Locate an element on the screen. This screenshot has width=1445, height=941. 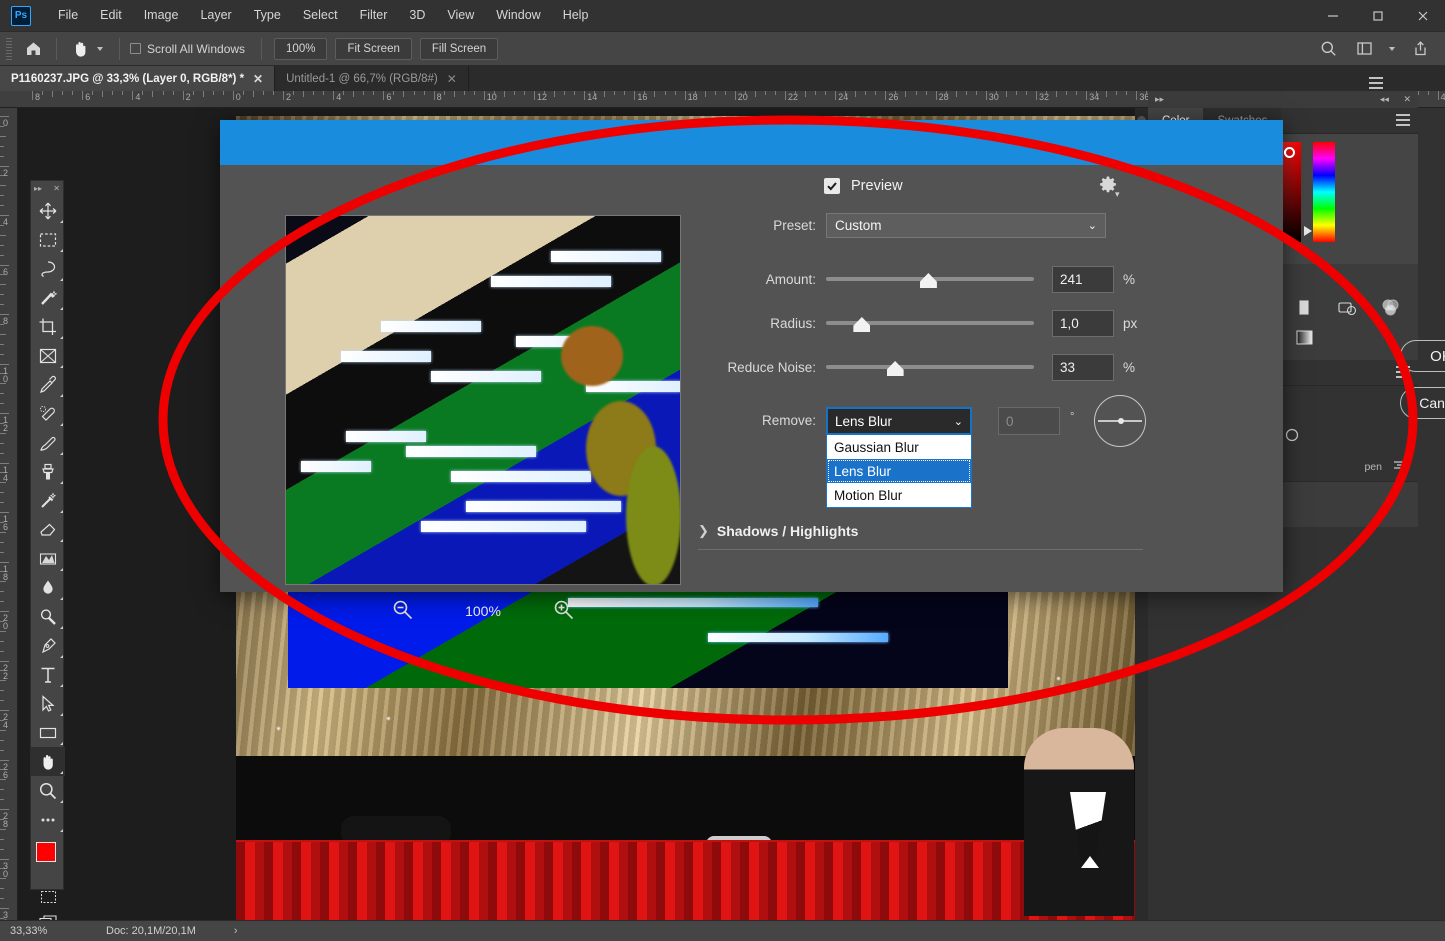
maximize-icon is located at coordinates (1377, 15).